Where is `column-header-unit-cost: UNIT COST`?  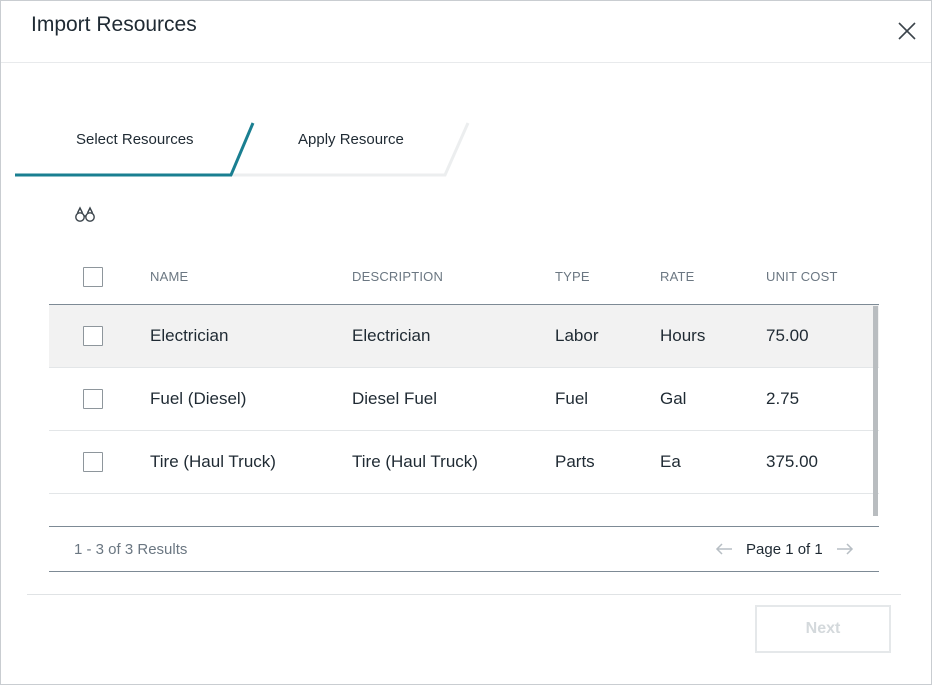 column-header-unit-cost: UNIT COST is located at coordinates (802, 276).